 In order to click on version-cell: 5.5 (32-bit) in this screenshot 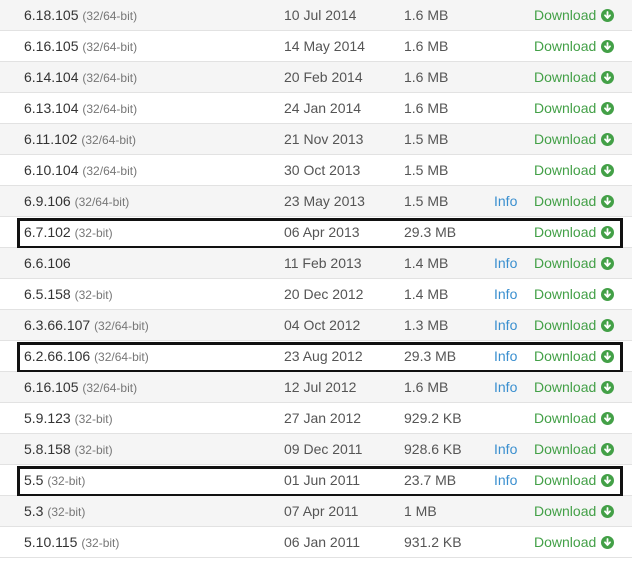, I will do `click(54, 480)`.